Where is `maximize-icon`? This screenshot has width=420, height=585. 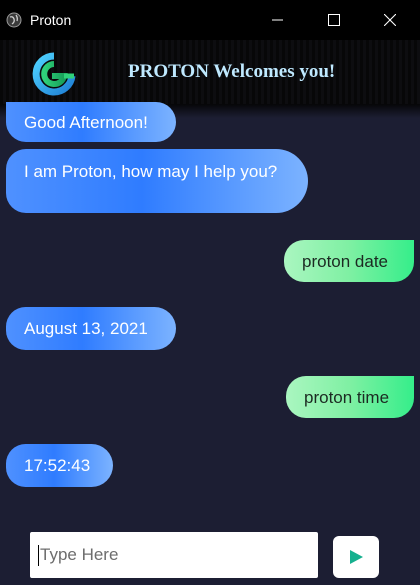
maximize-icon is located at coordinates (334, 20).